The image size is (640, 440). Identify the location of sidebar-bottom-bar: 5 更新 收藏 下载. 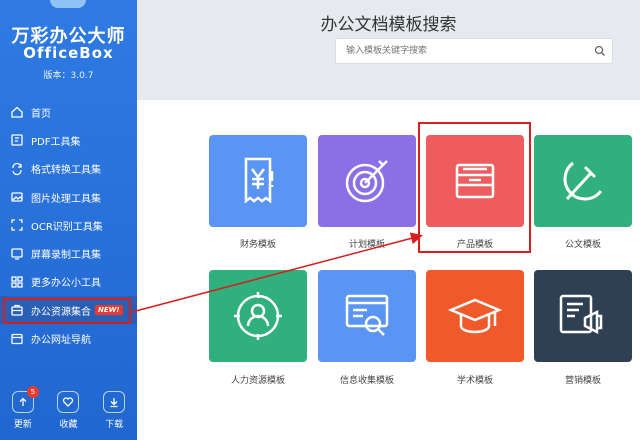
(68, 412).